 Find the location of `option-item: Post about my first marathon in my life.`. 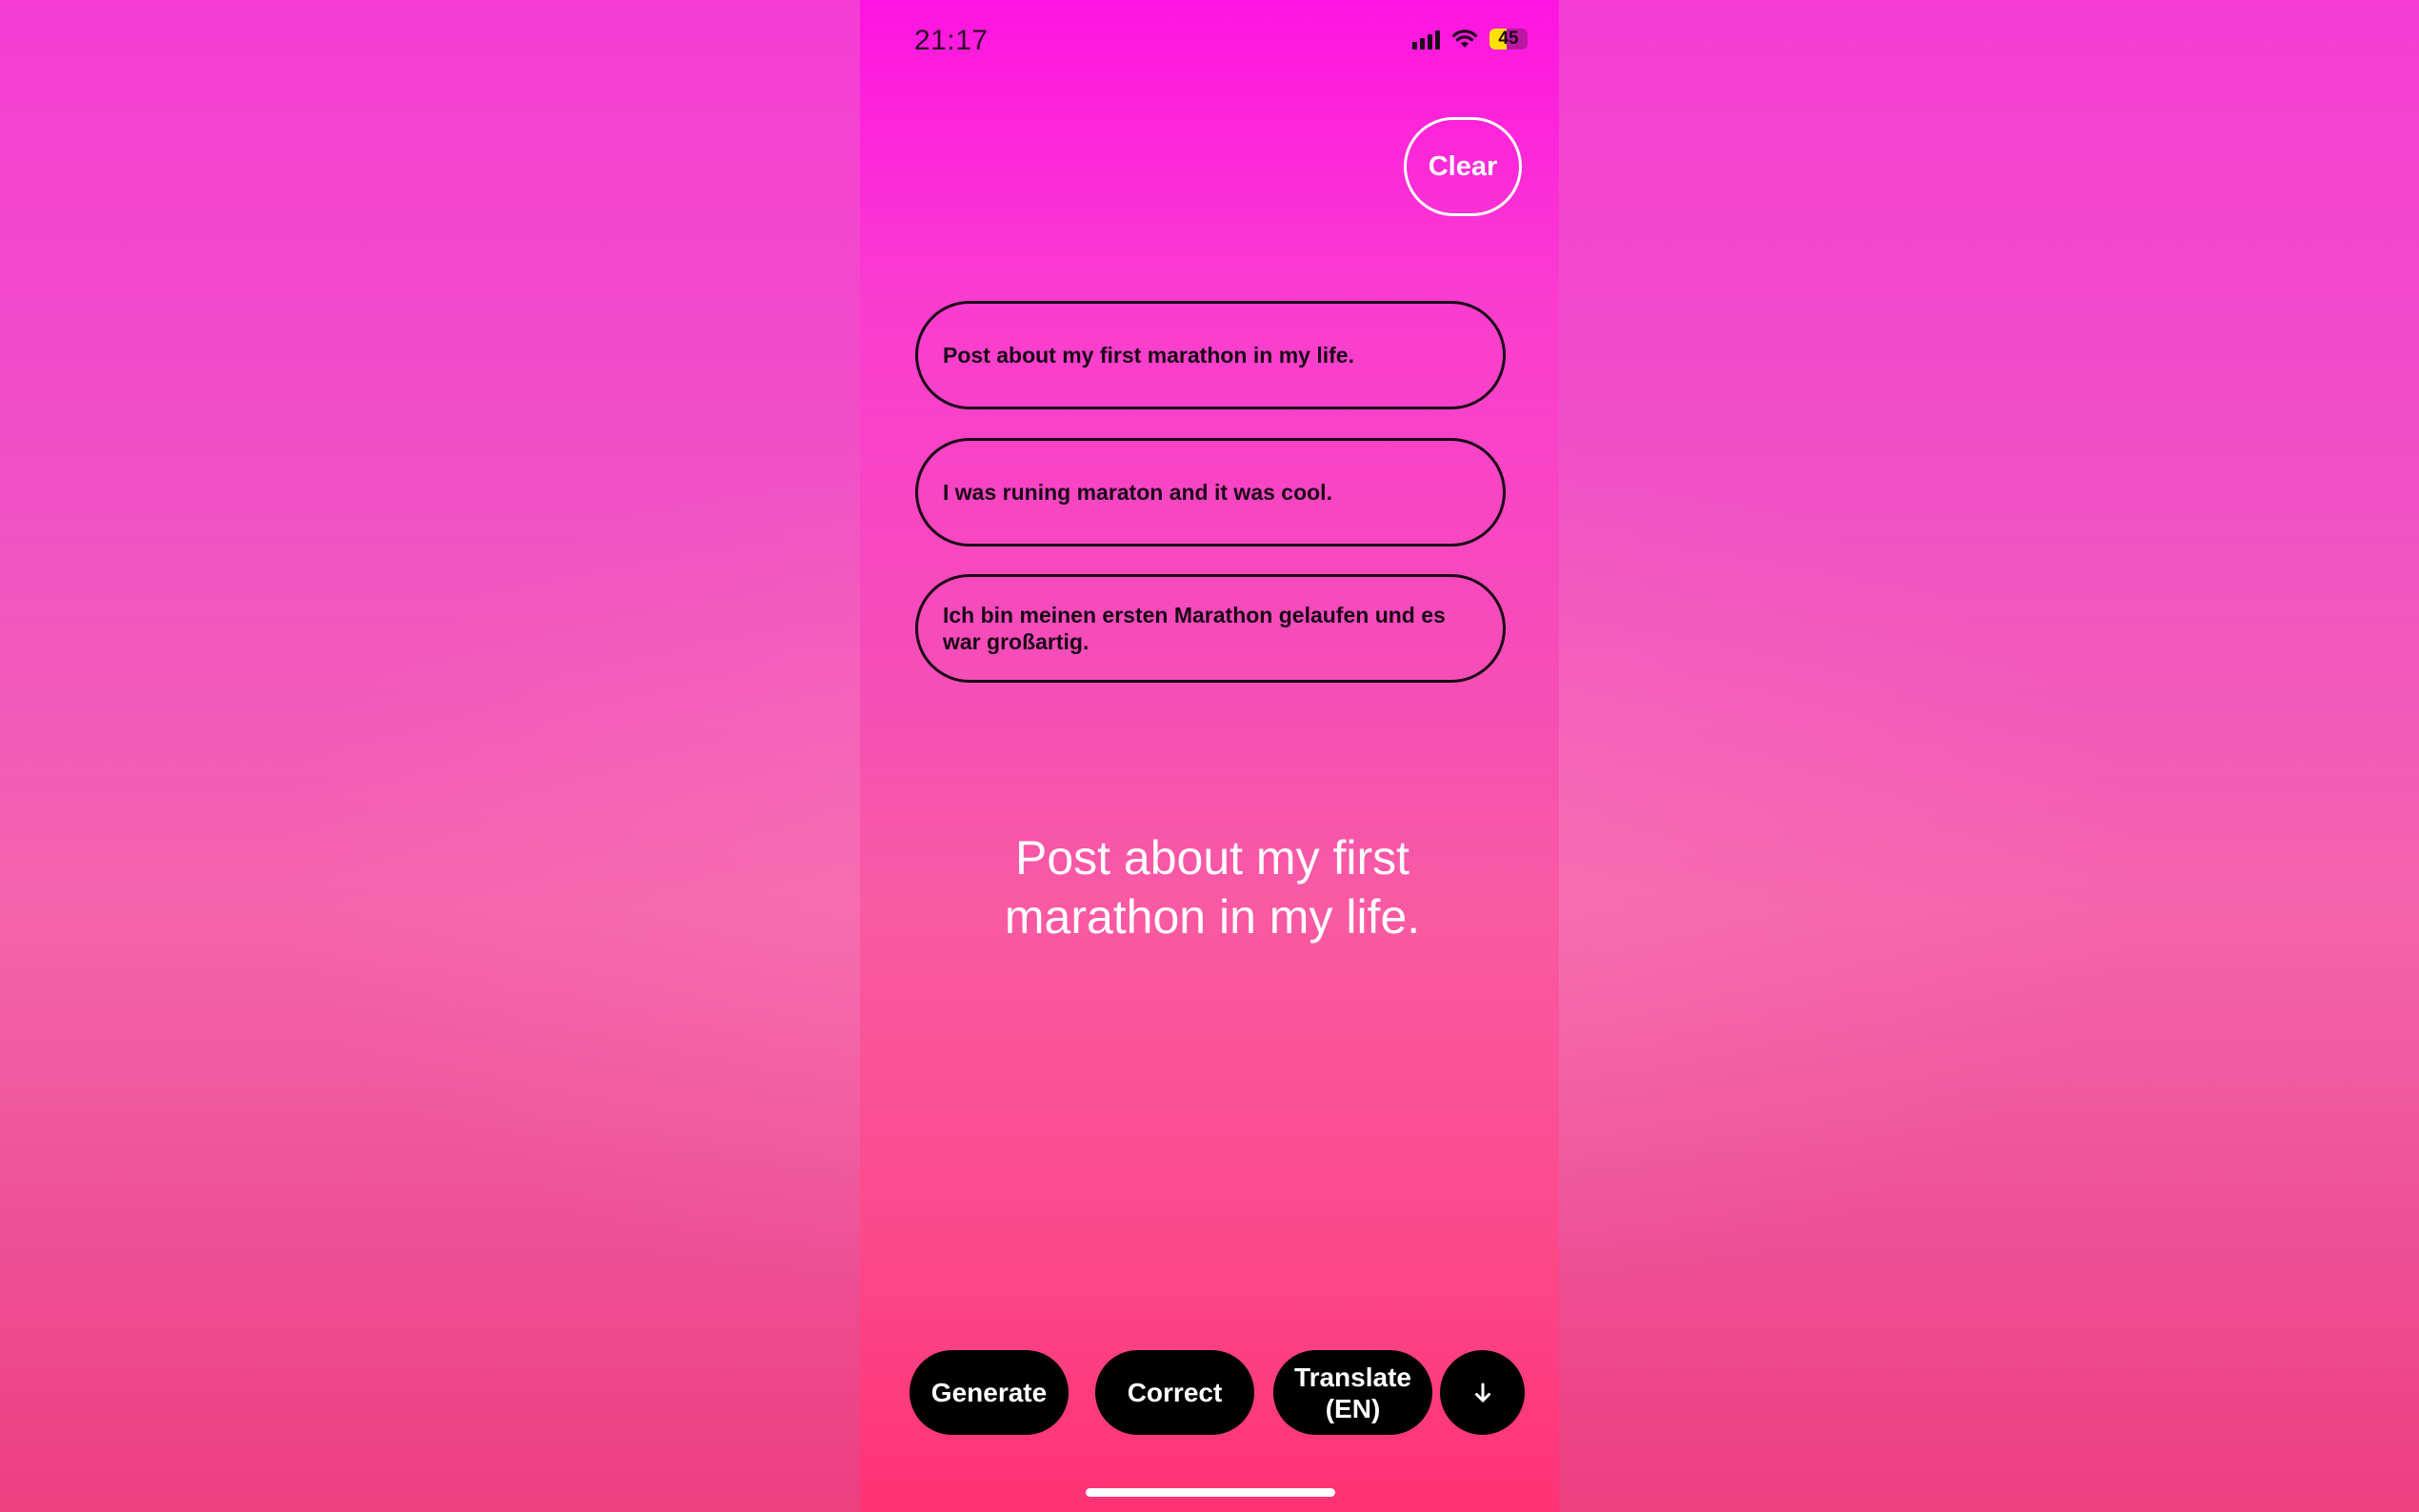

option-item: Post about my first marathon in my life. is located at coordinates (1210, 355).